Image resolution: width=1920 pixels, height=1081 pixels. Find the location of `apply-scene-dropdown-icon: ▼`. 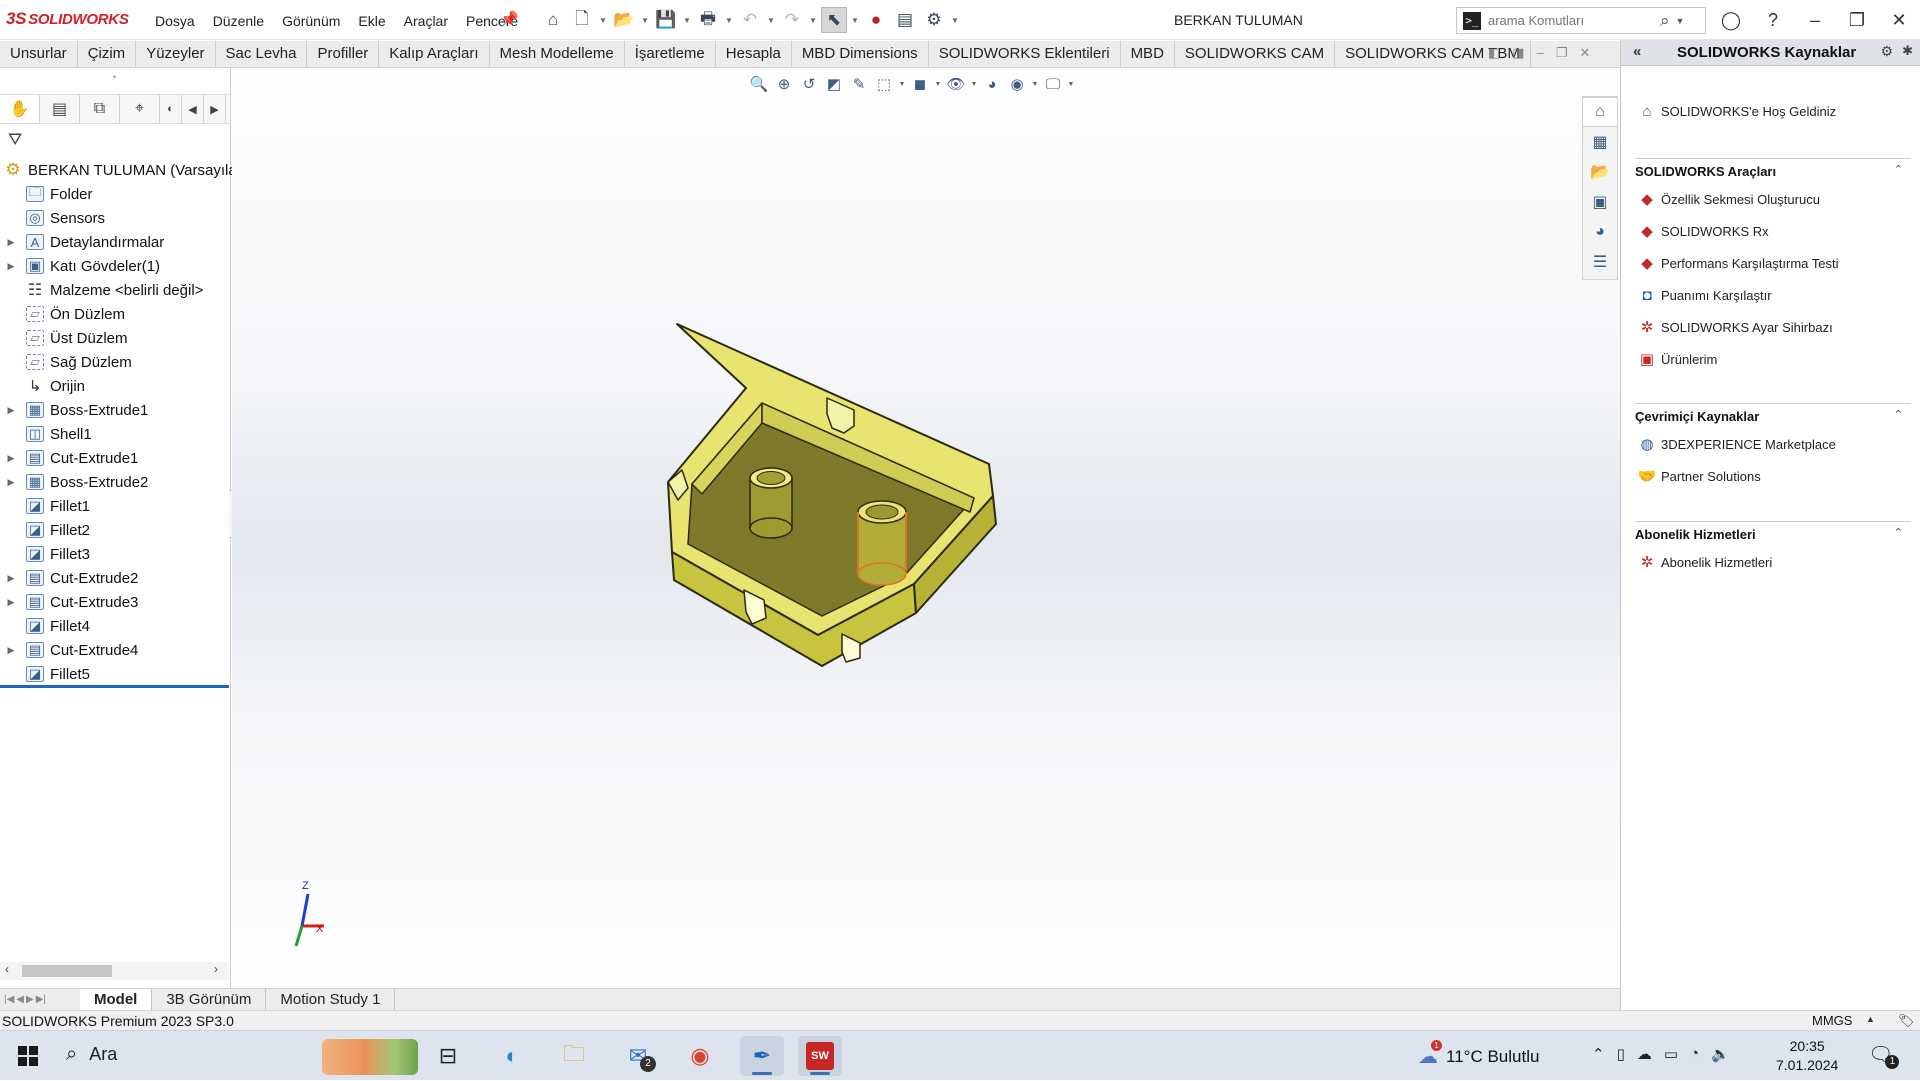

apply-scene-dropdown-icon: ▼ is located at coordinates (1035, 84).